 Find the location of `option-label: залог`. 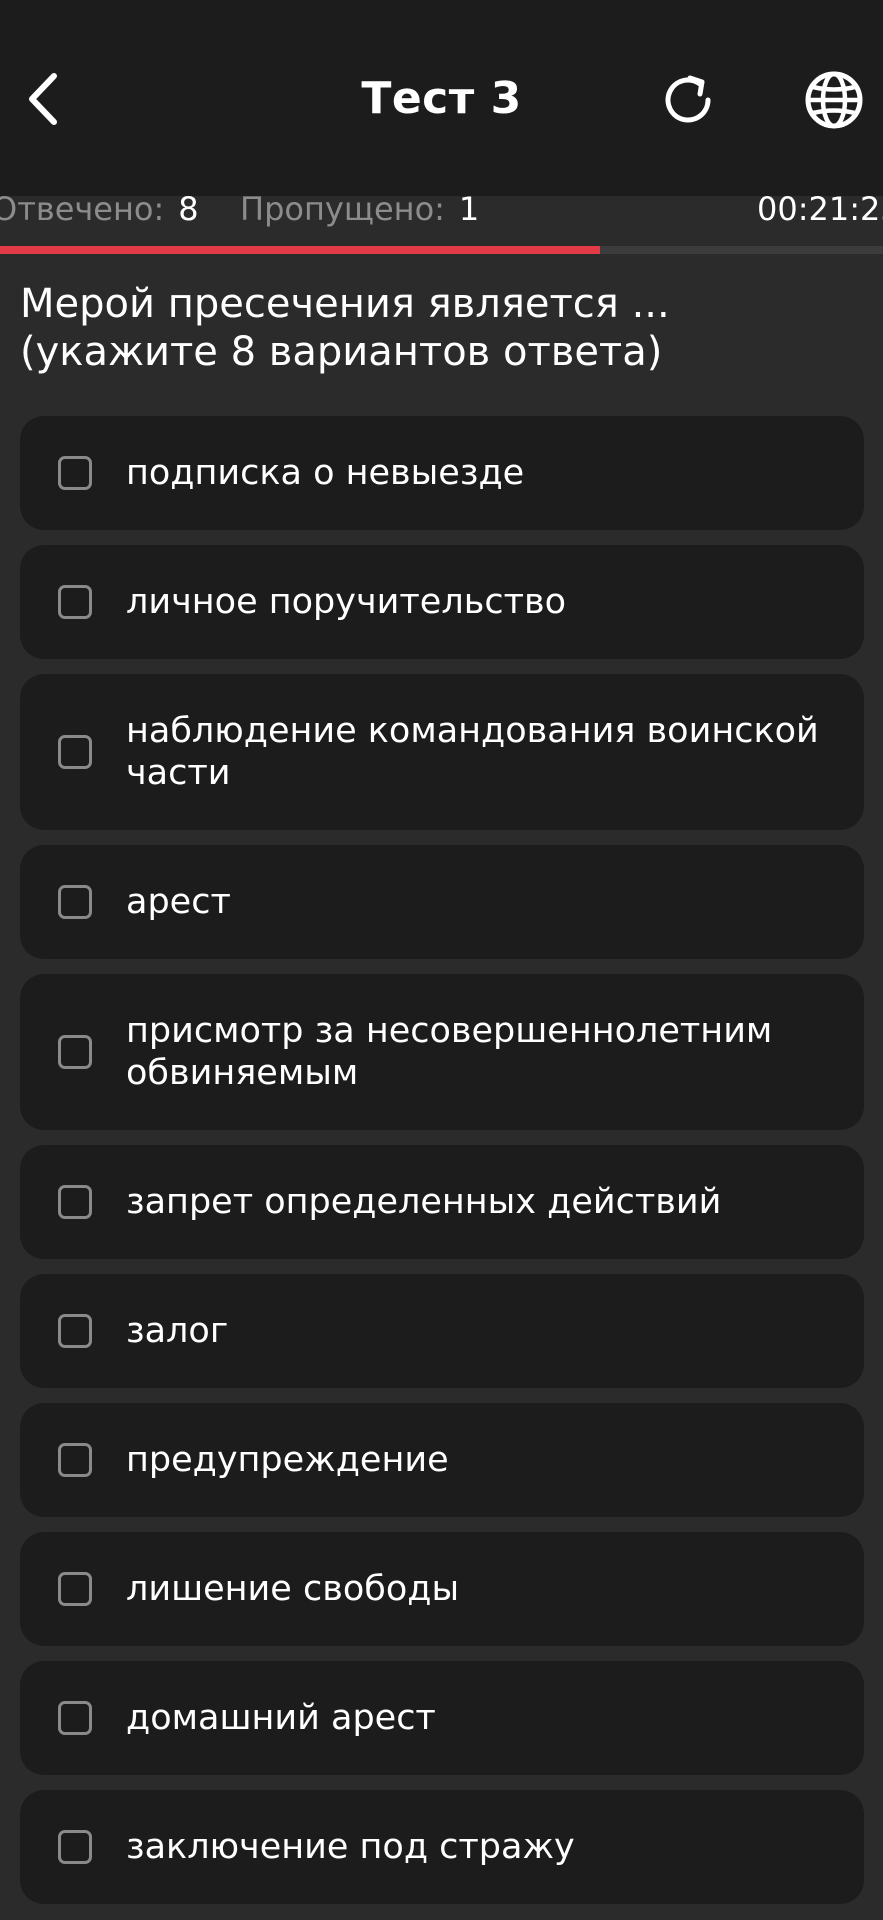

option-label: залог is located at coordinates (177, 1331).